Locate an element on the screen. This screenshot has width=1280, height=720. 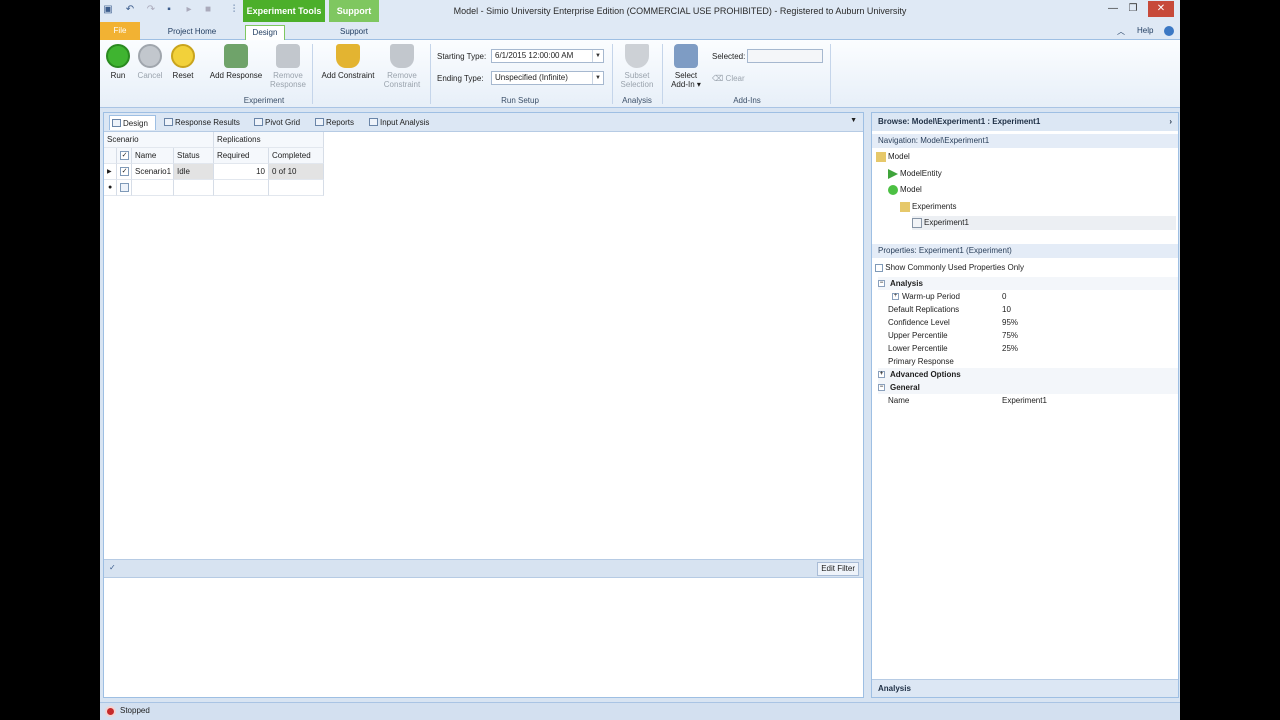
selected-field is located at coordinates (785, 56).